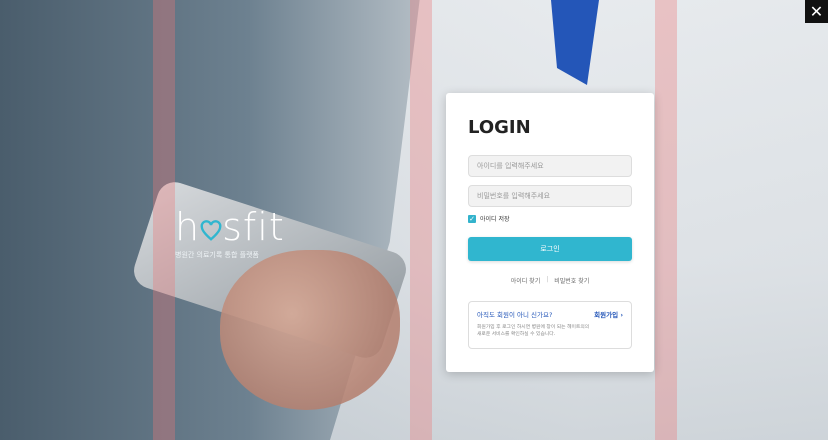 The height and width of the screenshot is (440, 828). Describe the element at coordinates (217, 255) in the screenshot. I see `brand-tagline: 병원간 의료기록 통합 플랫폼` at that location.